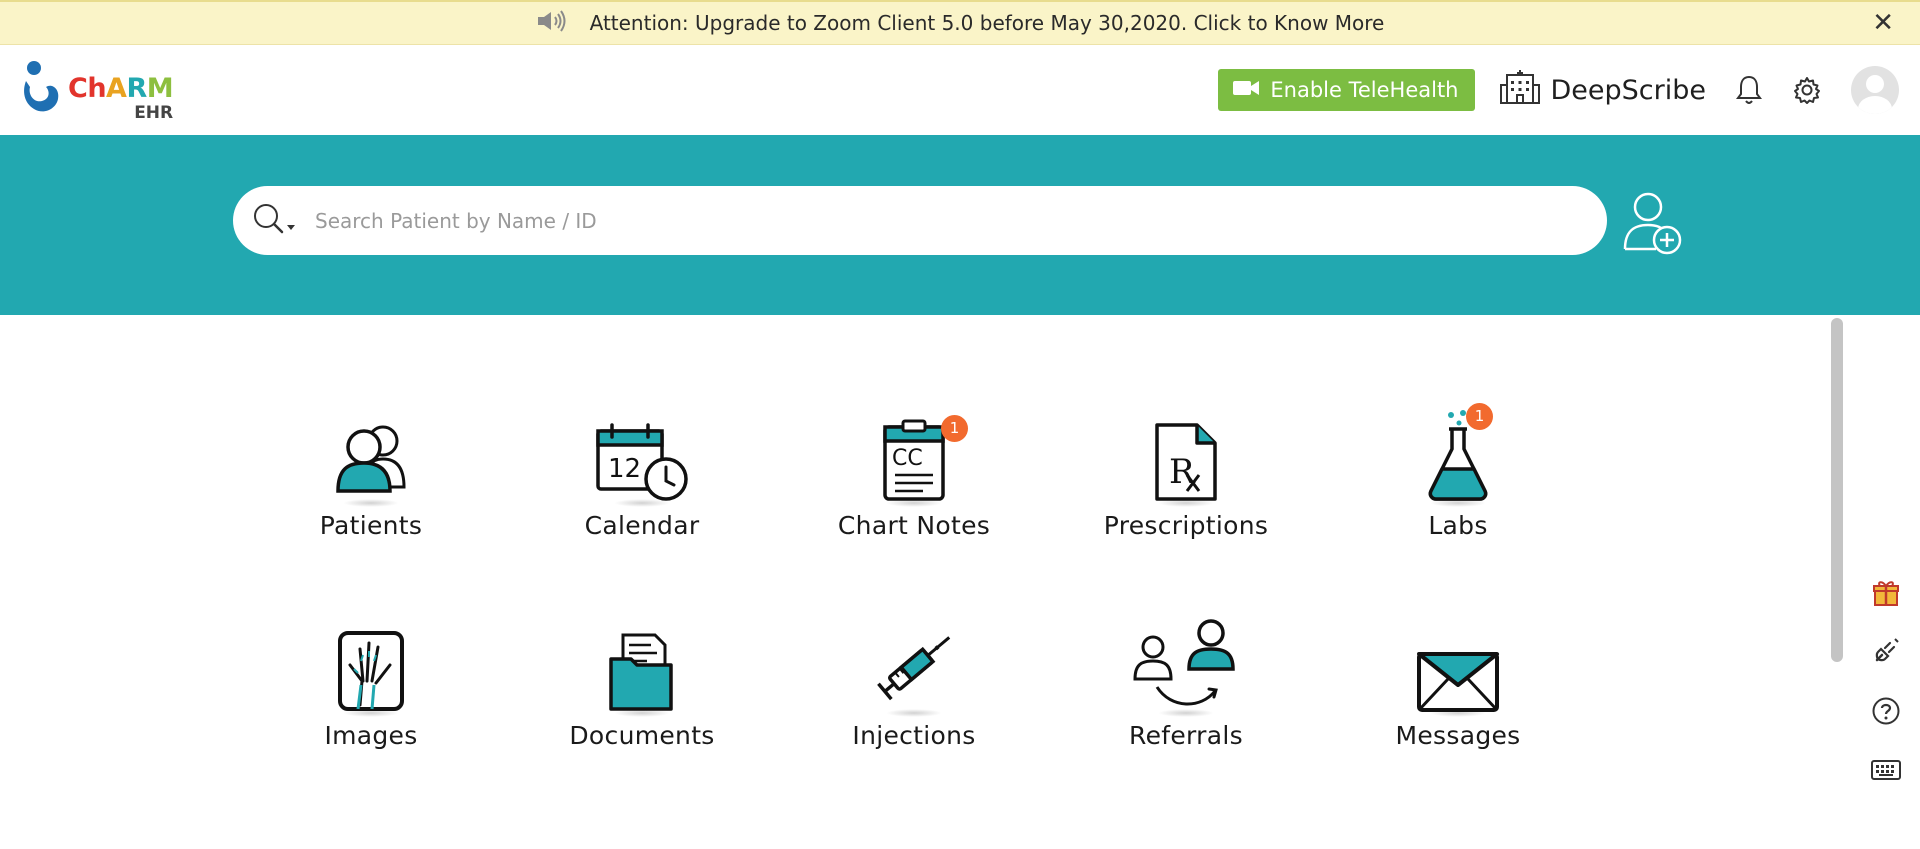 The image size is (1920, 849). Describe the element at coordinates (1837, 490) in the screenshot. I see `scrollbar-thumb` at that location.